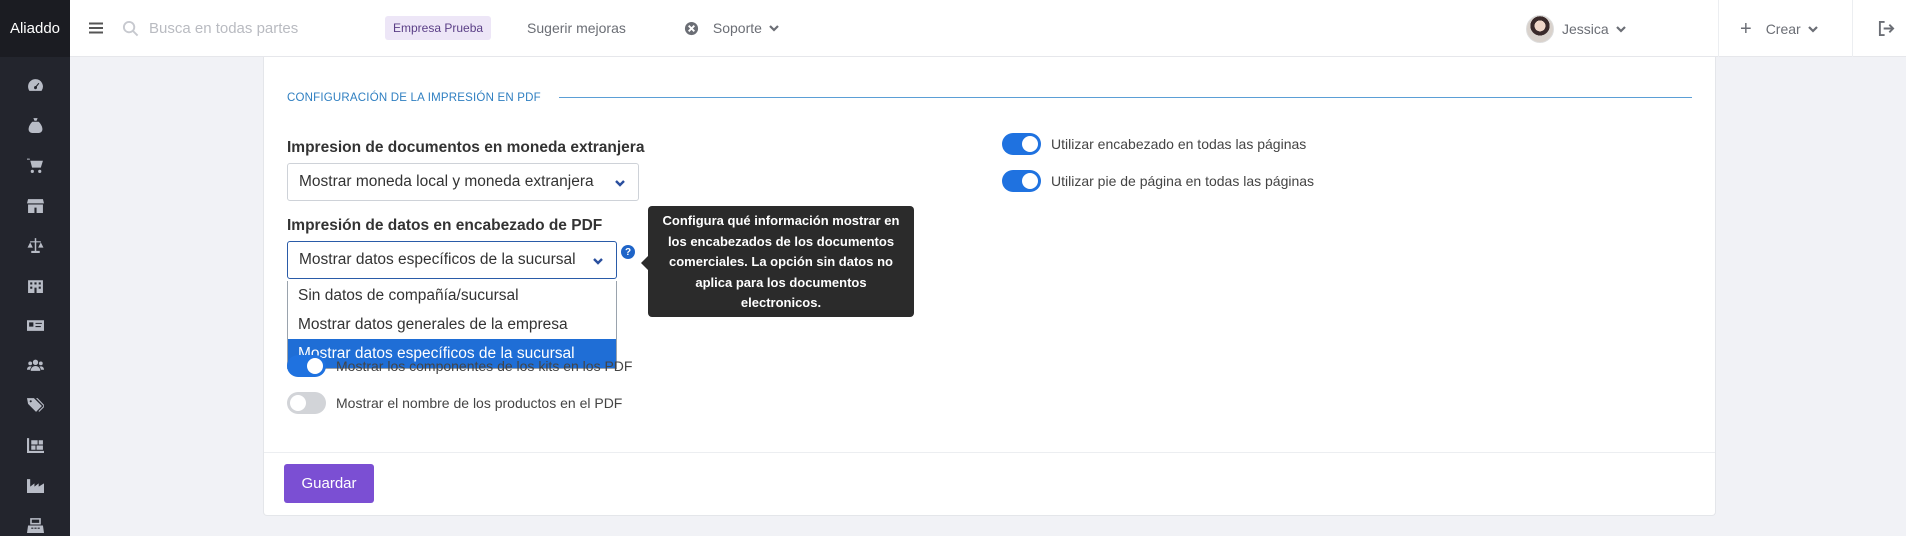  Describe the element at coordinates (1021, 181) in the screenshot. I see `footer-all-pages-toggle` at that location.